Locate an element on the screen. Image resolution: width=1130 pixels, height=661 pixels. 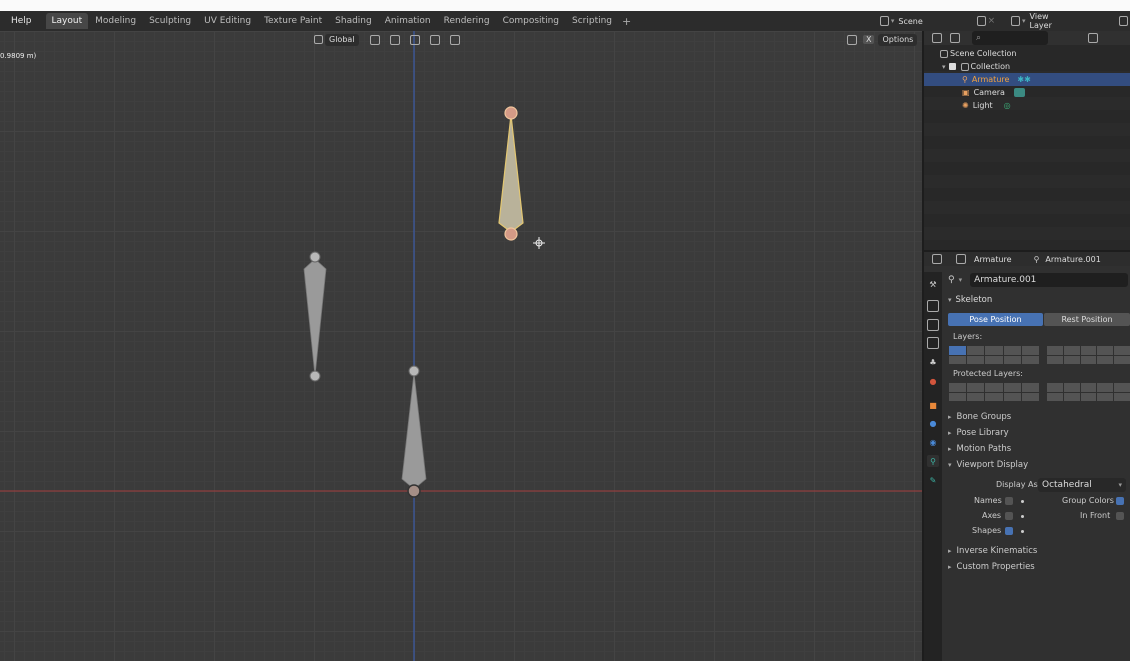
panel-custom-properties: ▸ Custom Properties is located at coordinates (1036, 567).